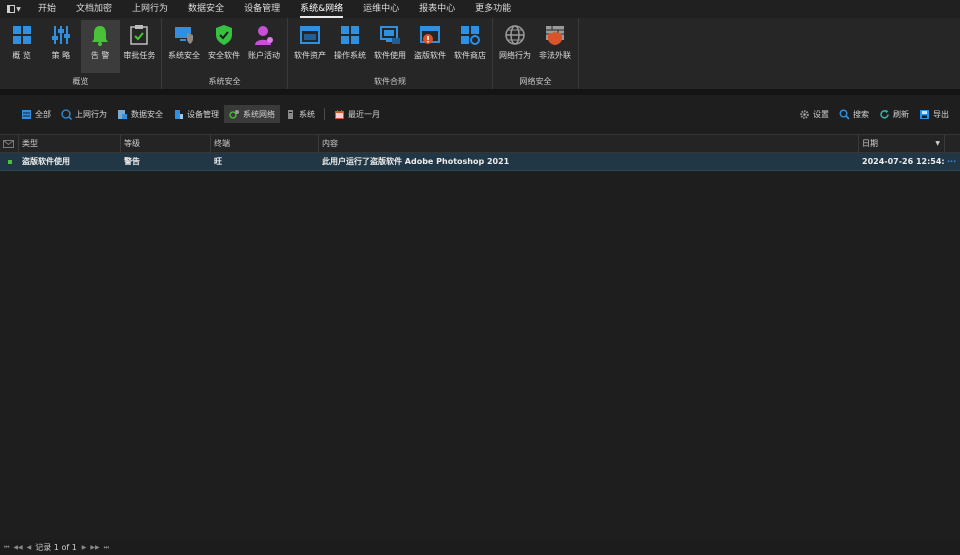  Describe the element at coordinates (29, 547) in the screenshot. I see `prev-page-icon: ◀` at that location.